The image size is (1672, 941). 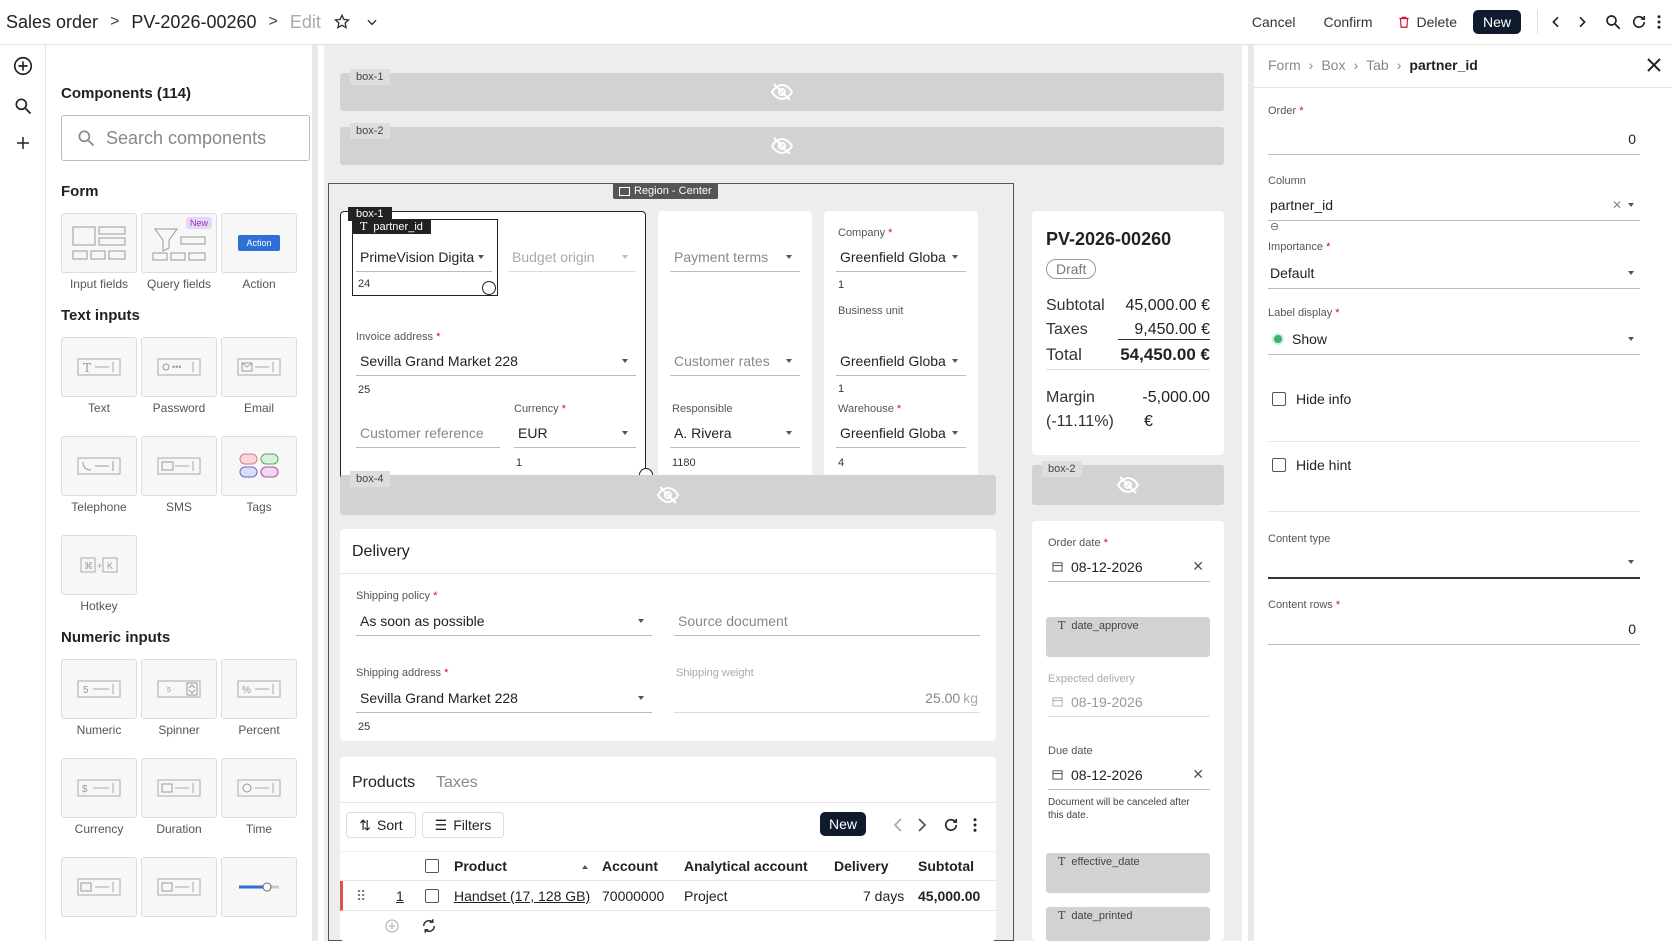 I want to click on invoice-address-select: Sevilla Grand Market 228, so click(x=496, y=361).